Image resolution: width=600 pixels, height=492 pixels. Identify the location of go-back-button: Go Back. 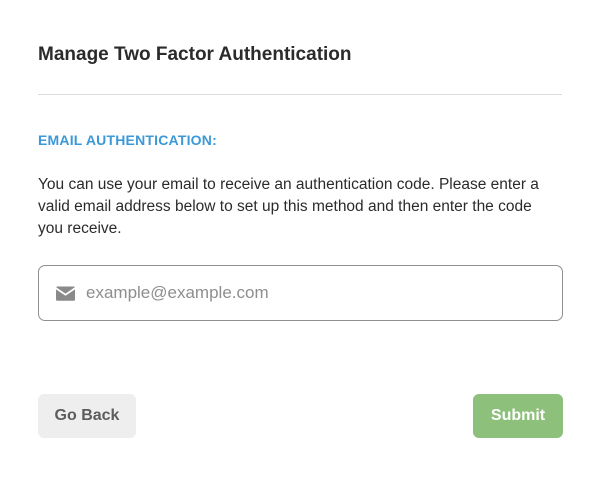
(87, 416).